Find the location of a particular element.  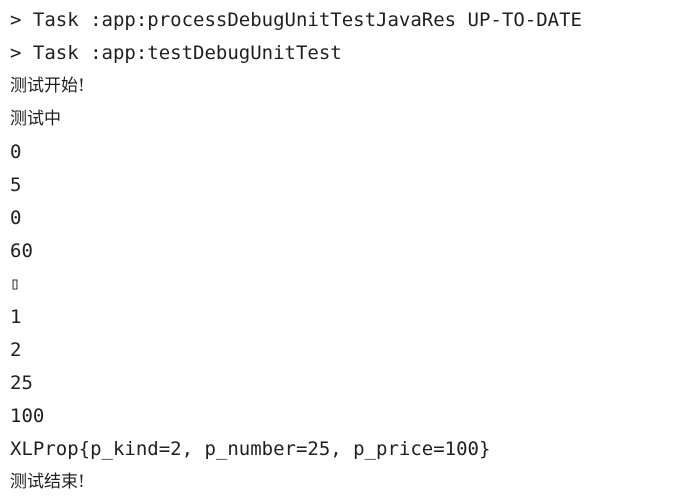

unprintable-char-line: ▯ is located at coordinates (15, 284).